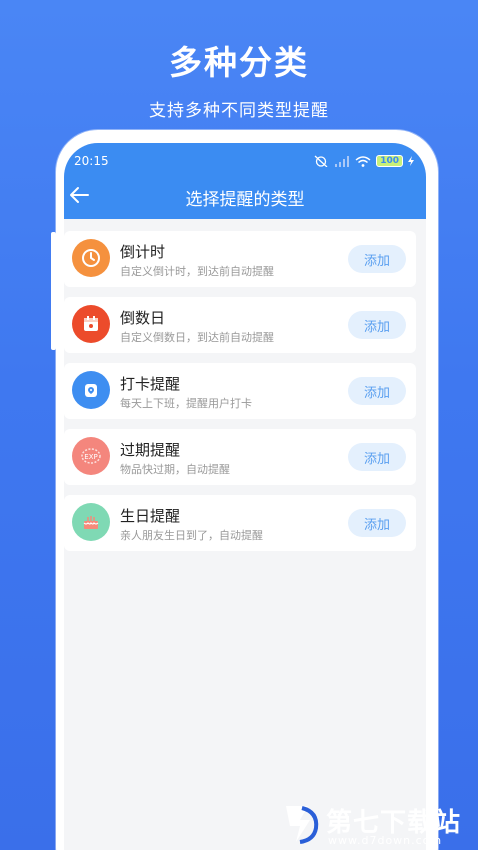  I want to click on item-title: 打卡提醒, so click(150, 384).